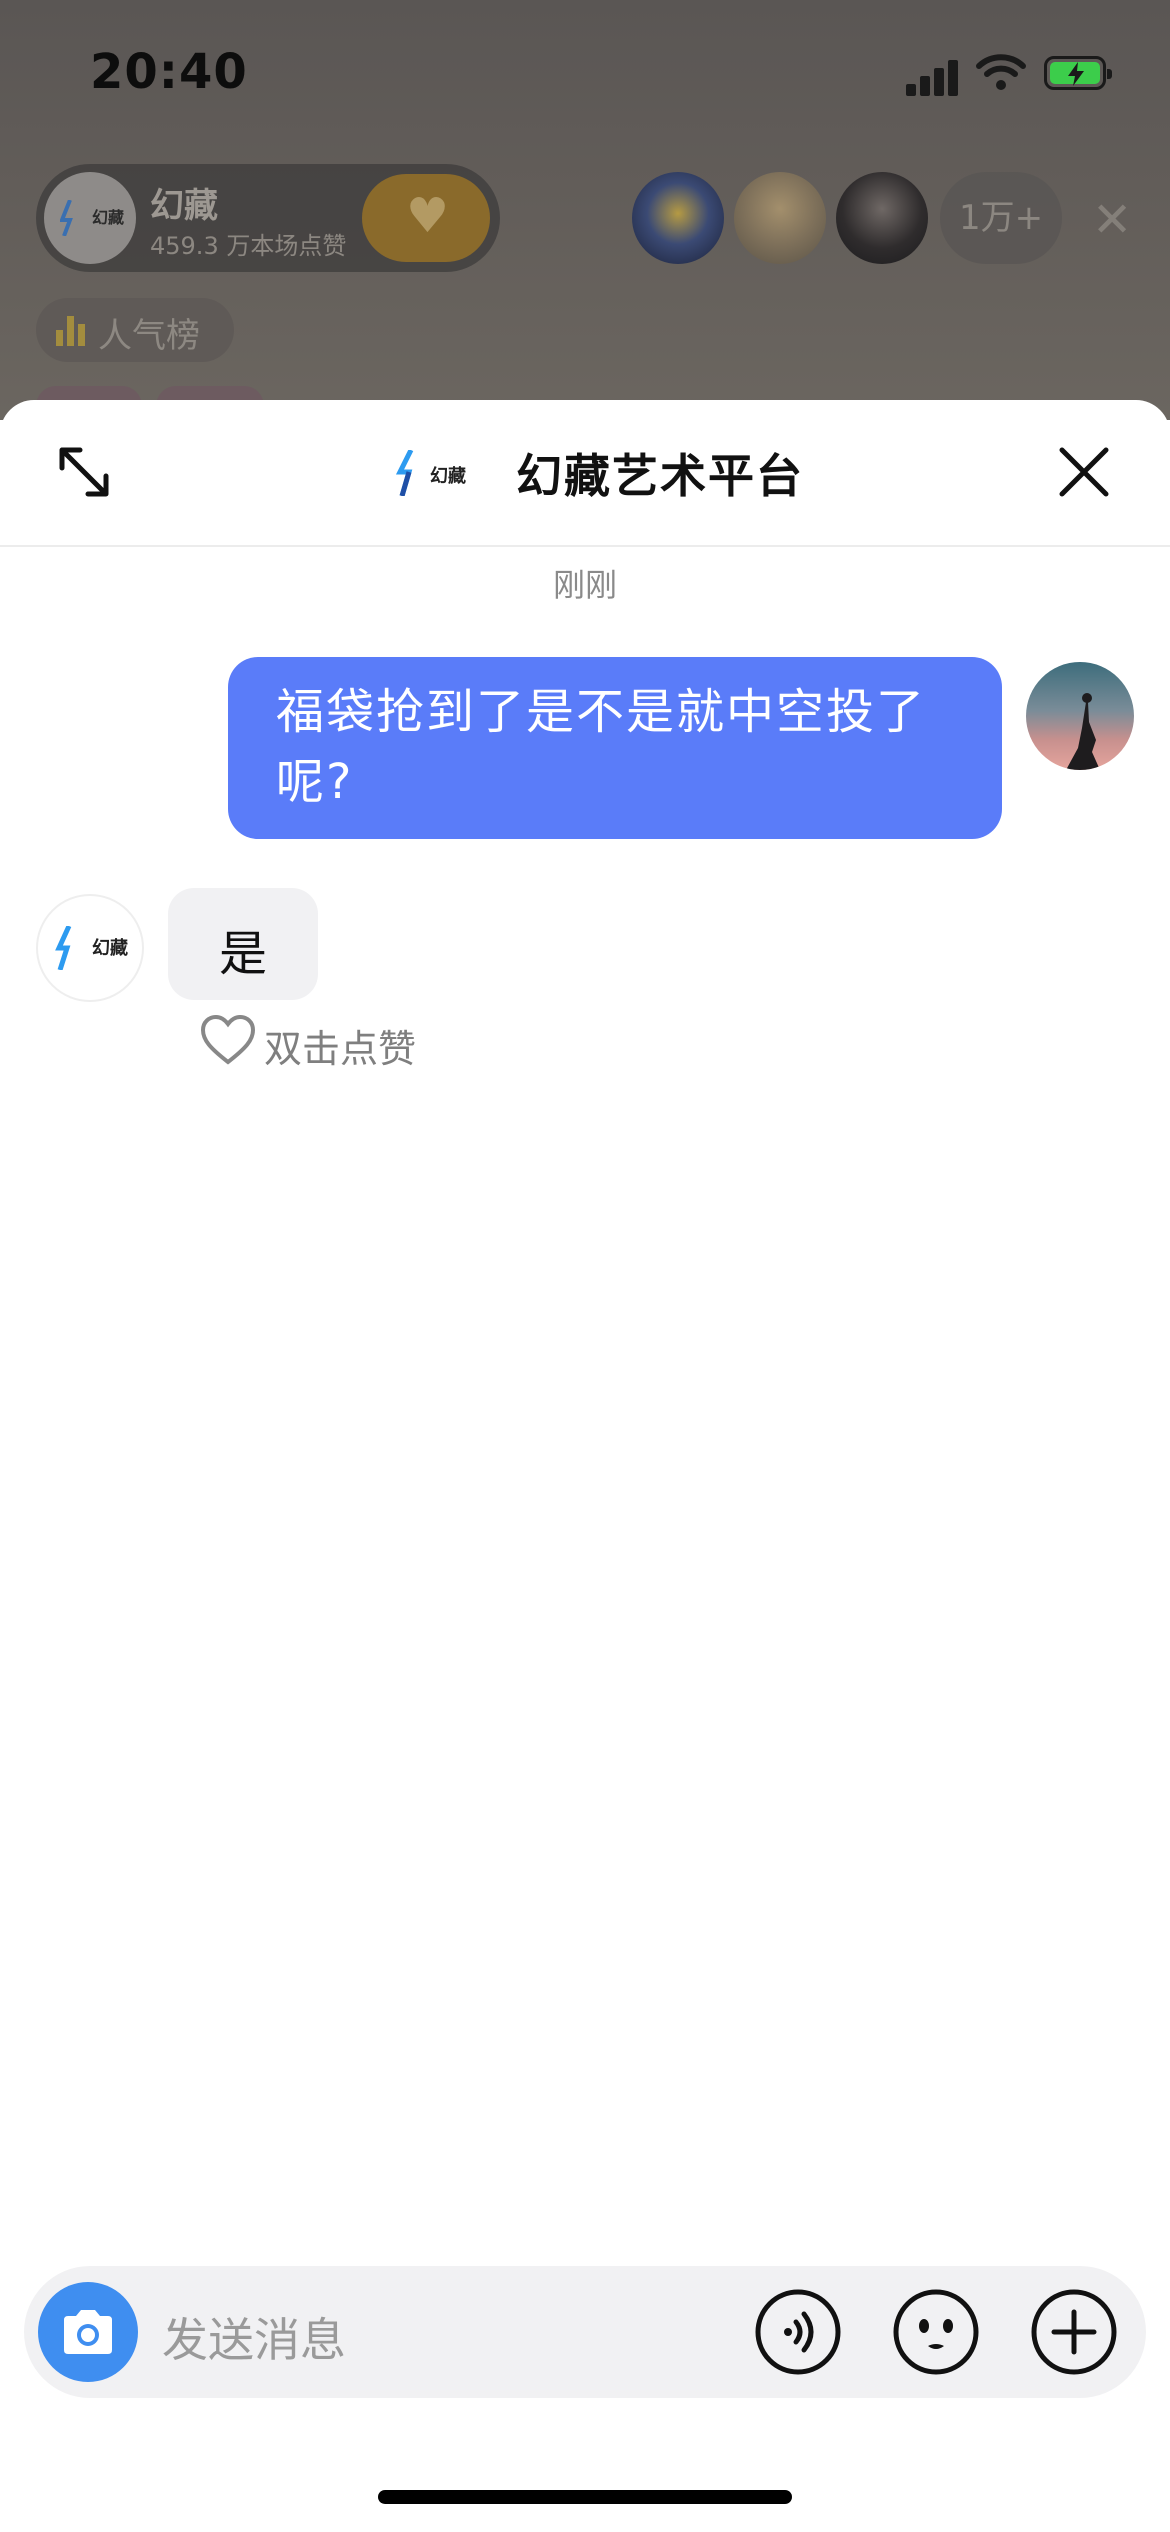 The width and height of the screenshot is (1170, 2532). Describe the element at coordinates (1084, 472) in the screenshot. I see `close-icon` at that location.